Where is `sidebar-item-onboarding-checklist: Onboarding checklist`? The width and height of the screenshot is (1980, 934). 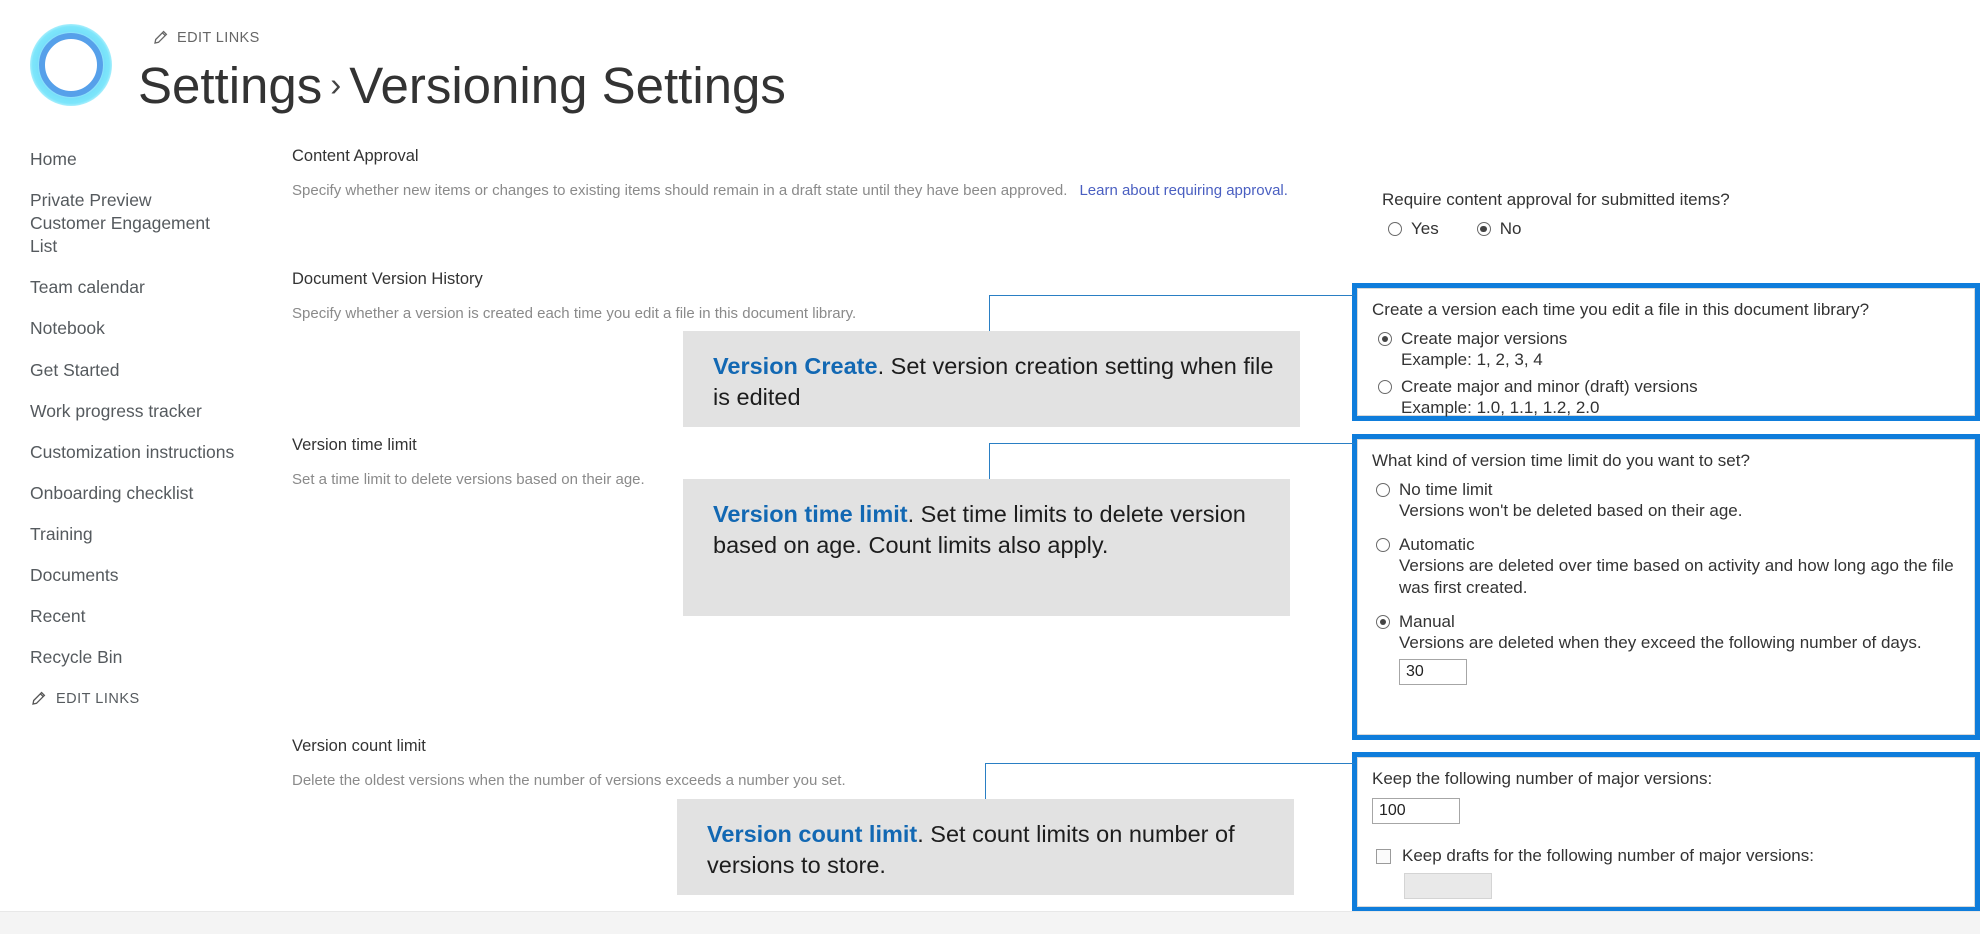
sidebar-item-onboarding-checklist: Onboarding checklist is located at coordinates (155, 493).